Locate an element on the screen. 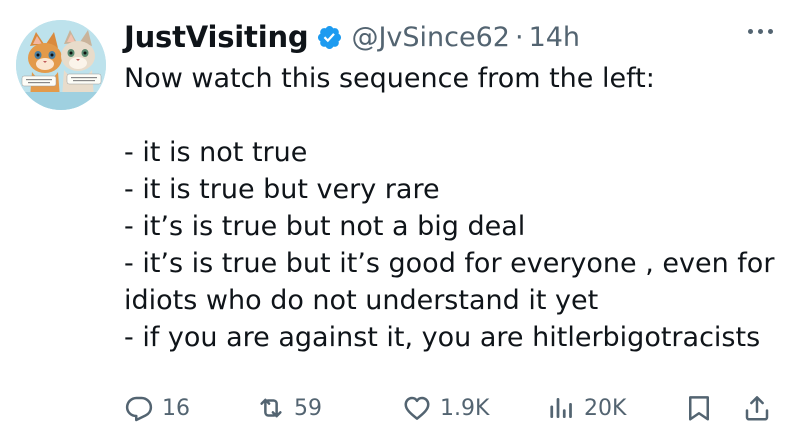 The height and width of the screenshot is (439, 800). two-kittens-avatar-image is located at coordinates (61, 65).